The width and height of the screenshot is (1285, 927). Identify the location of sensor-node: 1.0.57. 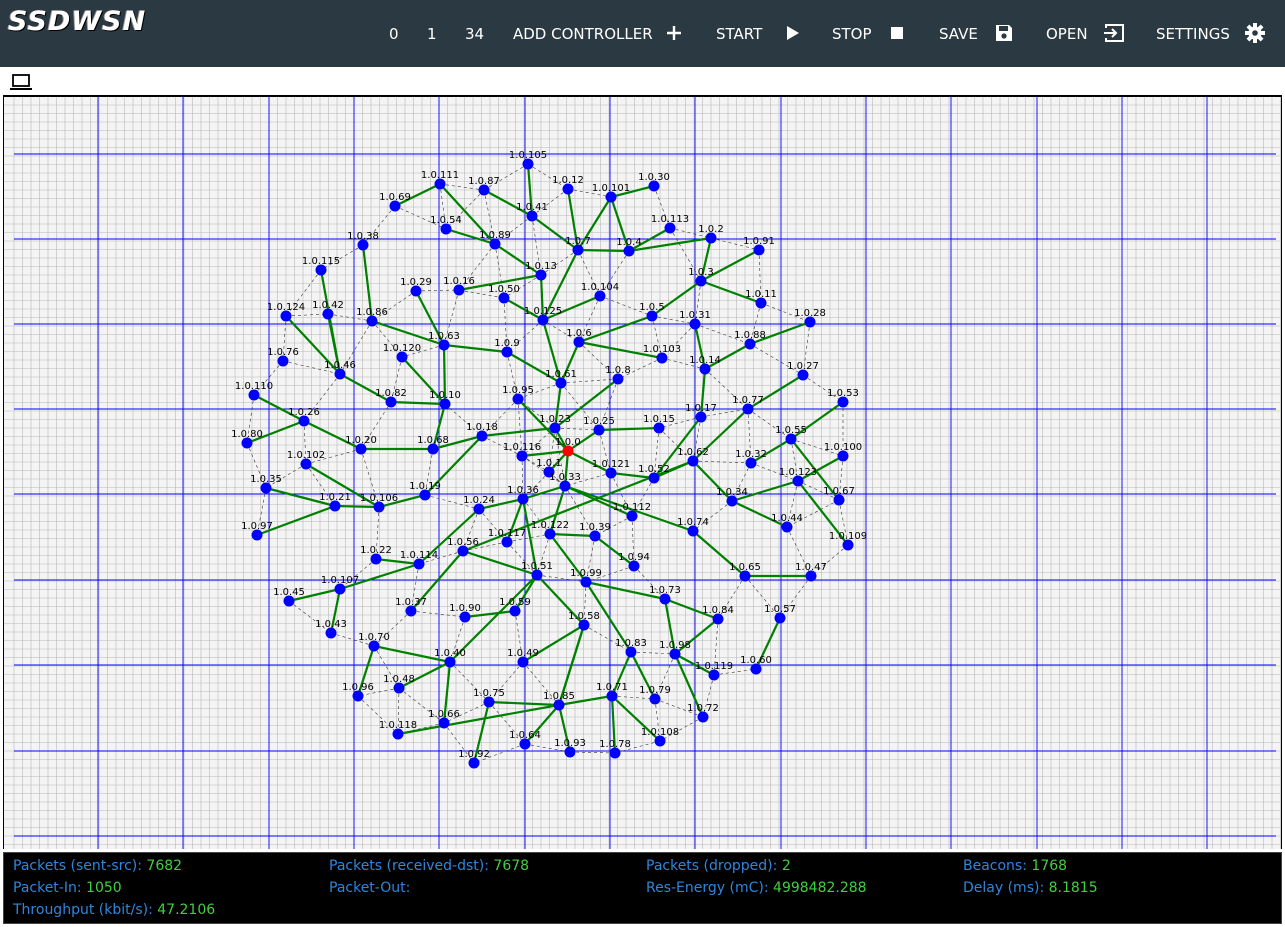
(780, 614).